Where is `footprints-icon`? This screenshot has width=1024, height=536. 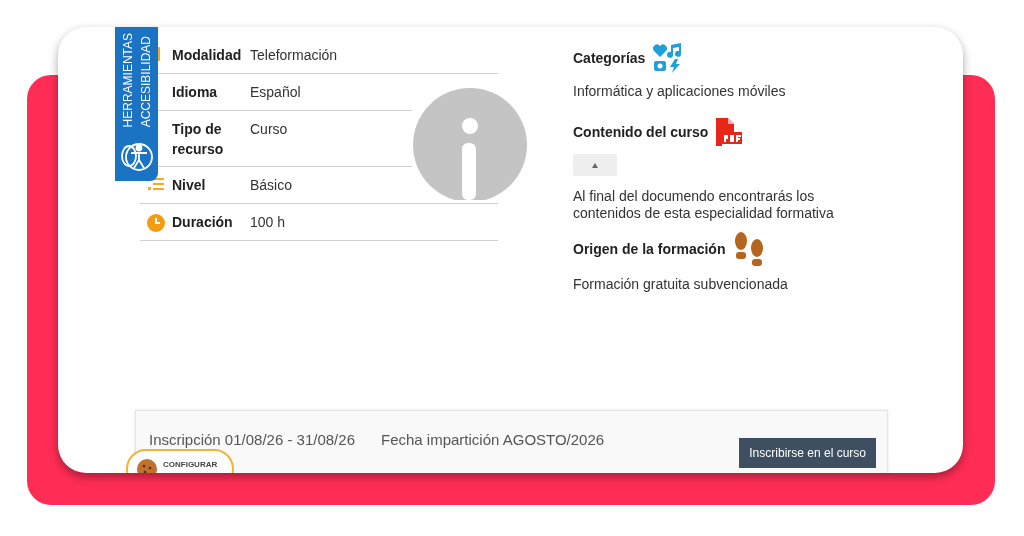
footprints-icon is located at coordinates (749, 249).